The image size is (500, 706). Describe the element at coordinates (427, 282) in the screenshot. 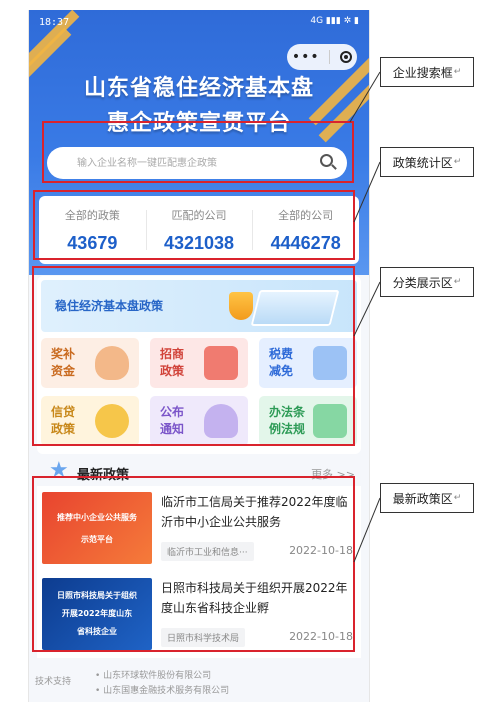

I see `callout-category: 分类展示区 ↵` at that location.